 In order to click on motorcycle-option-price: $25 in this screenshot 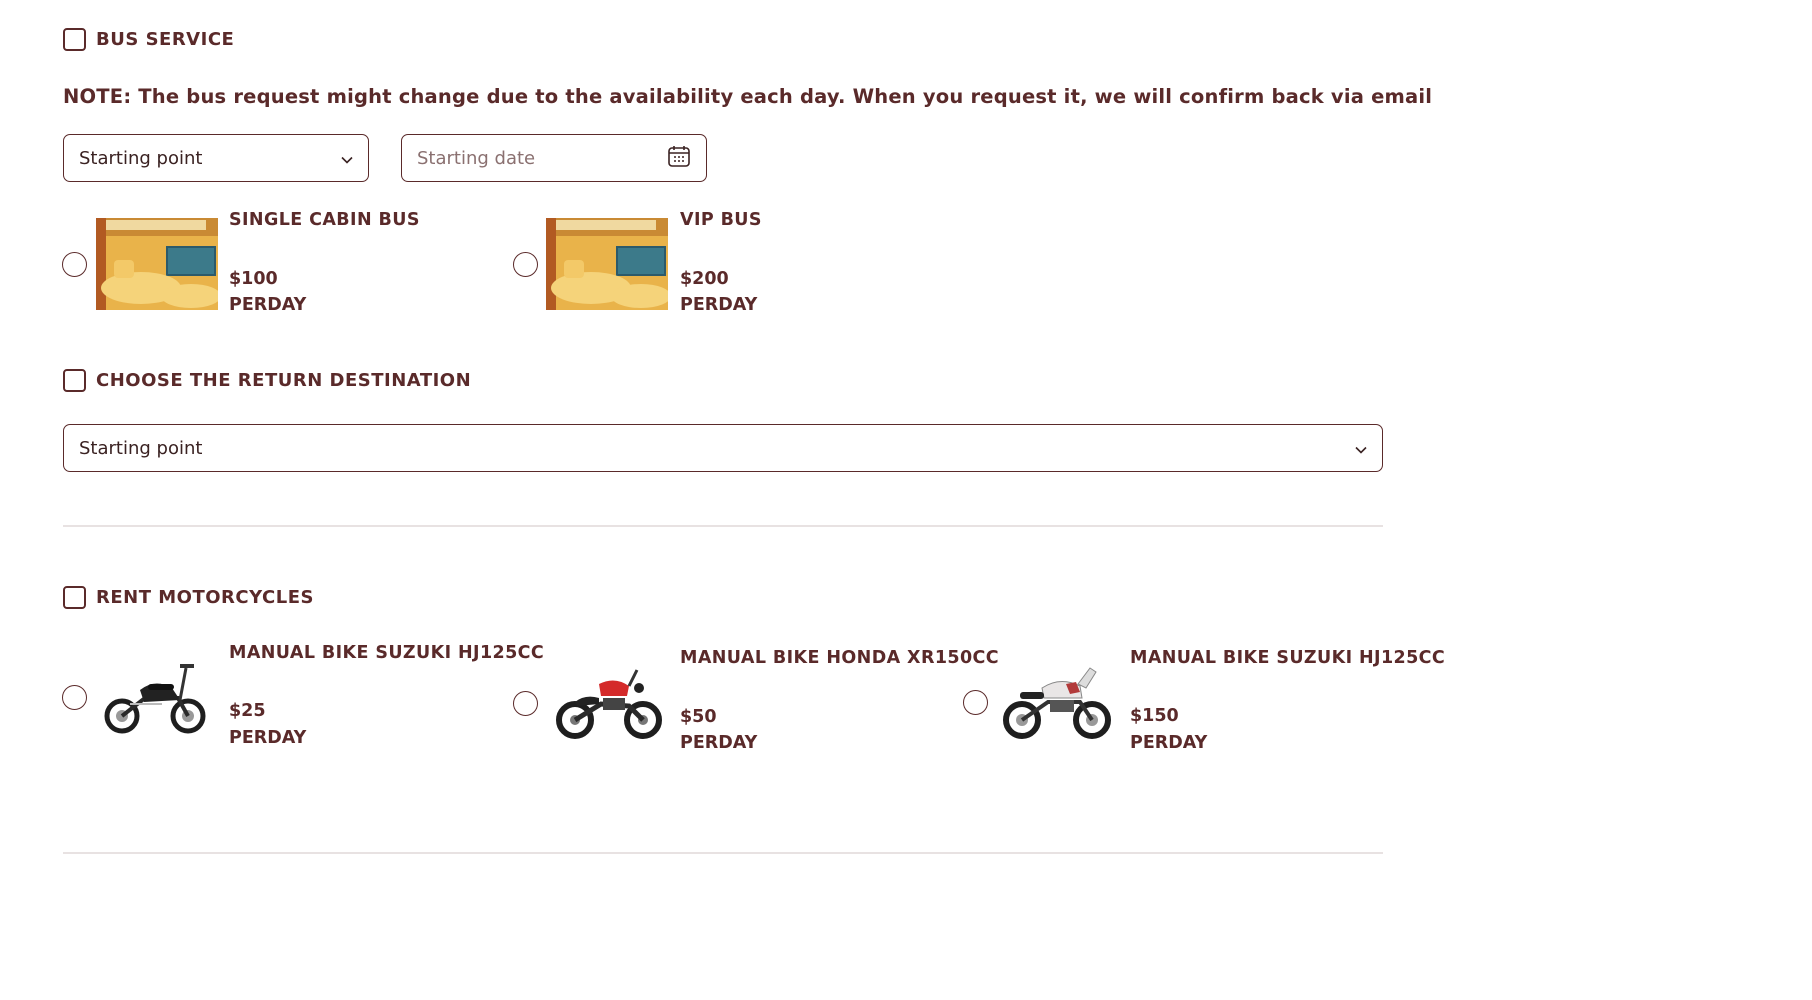, I will do `click(247, 711)`.